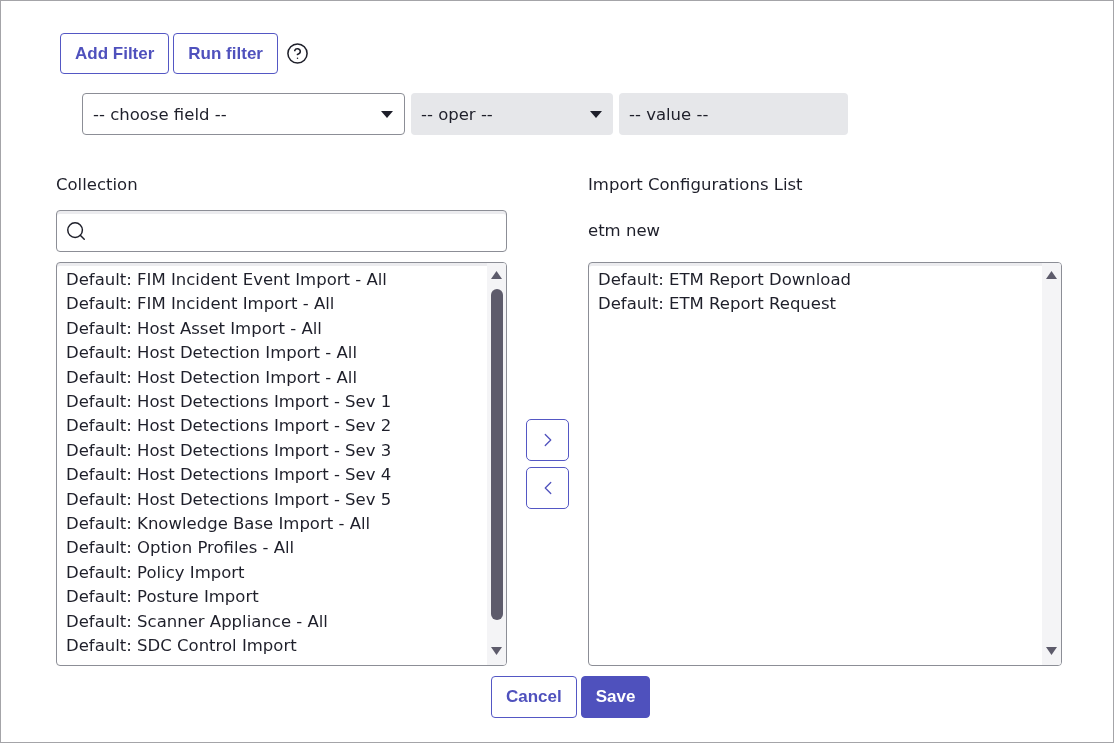 The width and height of the screenshot is (1114, 743). Describe the element at coordinates (547, 488) in the screenshot. I see `move-left-button` at that location.